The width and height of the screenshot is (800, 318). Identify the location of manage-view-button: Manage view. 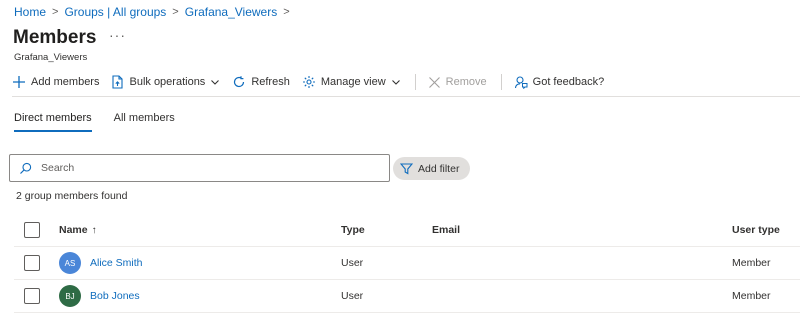
(351, 82).